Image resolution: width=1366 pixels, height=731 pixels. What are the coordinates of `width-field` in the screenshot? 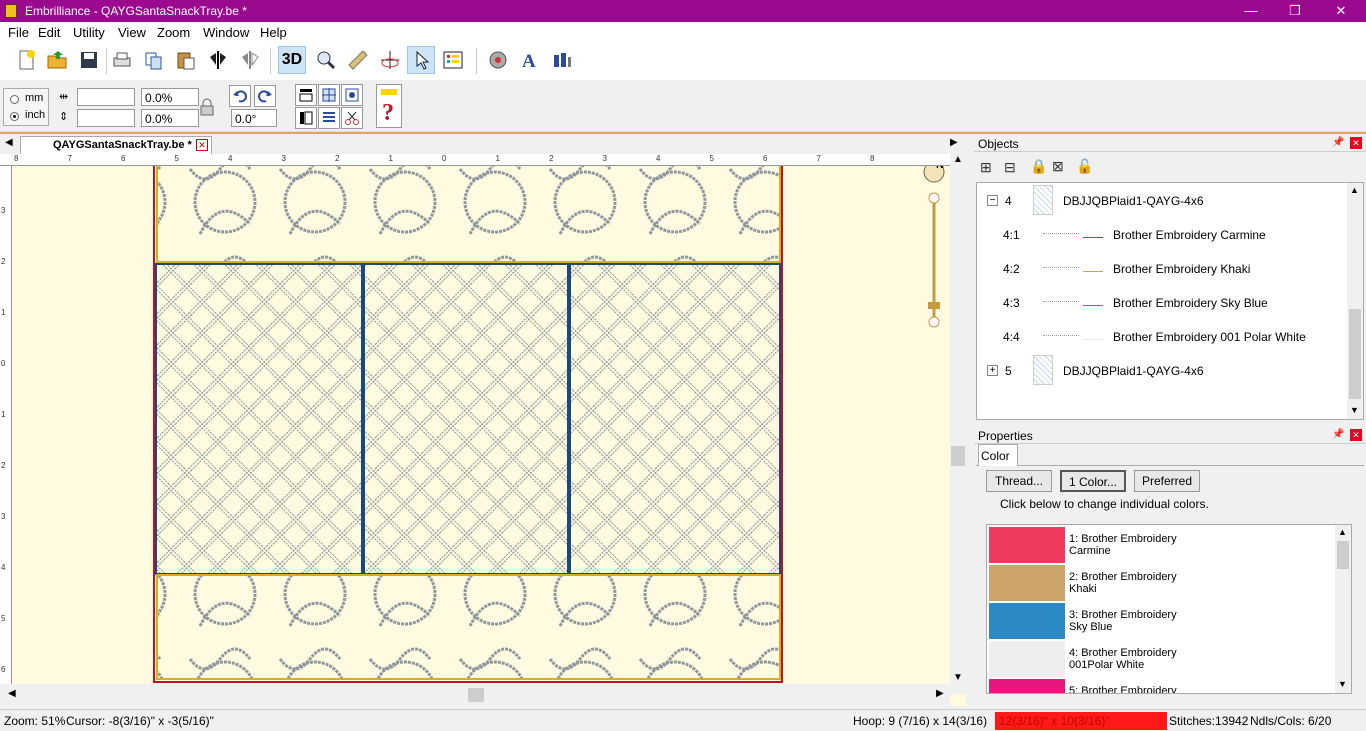 It's located at (106, 97).